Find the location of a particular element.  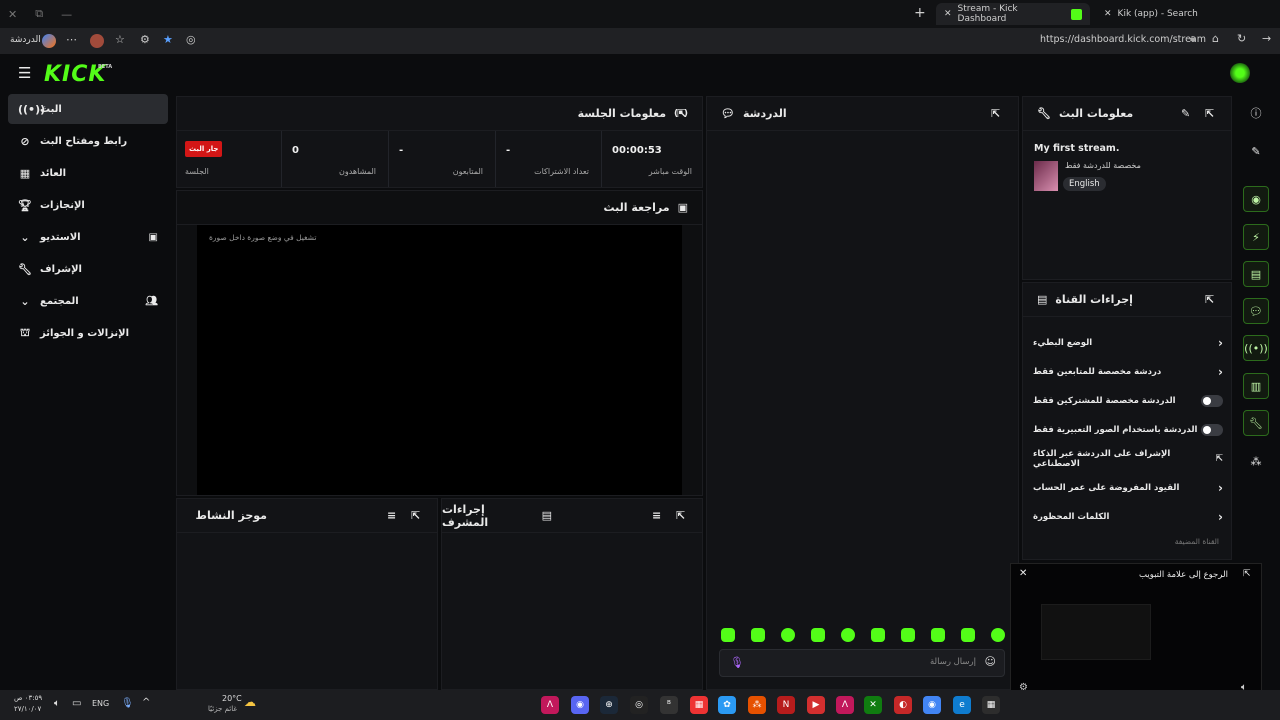

edge-icon: e is located at coordinates (962, 705).